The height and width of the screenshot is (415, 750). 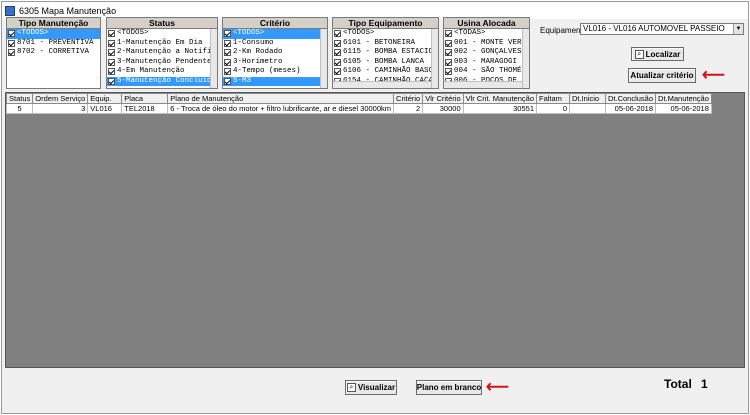 I want to click on list-item: 6106 - CAMINHÃO BASCUL, so click(x=385, y=72).